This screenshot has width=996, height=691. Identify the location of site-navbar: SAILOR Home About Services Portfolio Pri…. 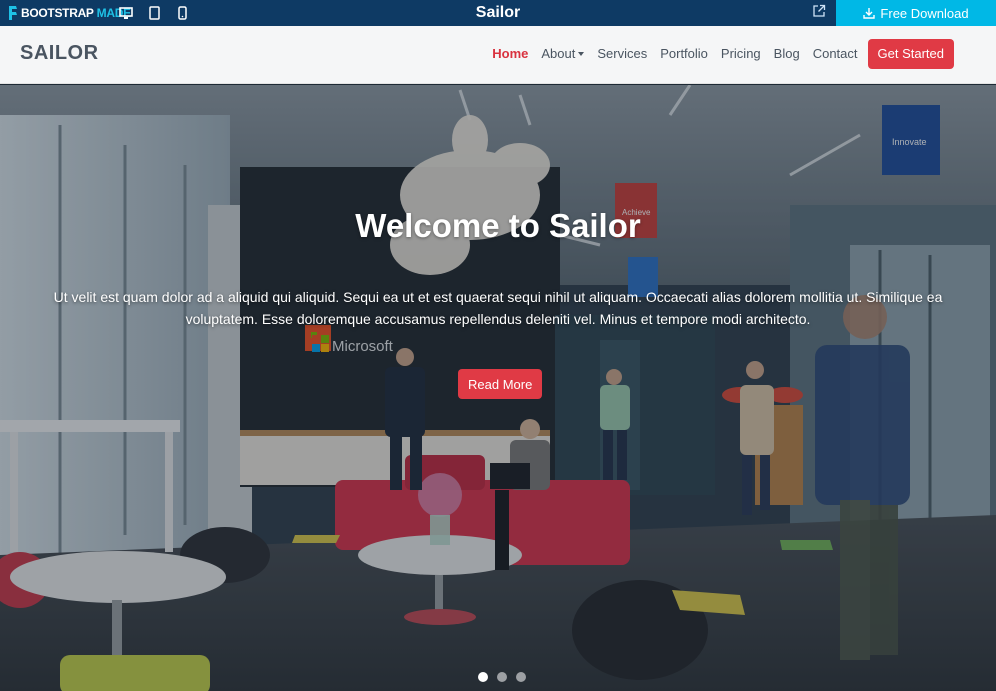
(498, 55).